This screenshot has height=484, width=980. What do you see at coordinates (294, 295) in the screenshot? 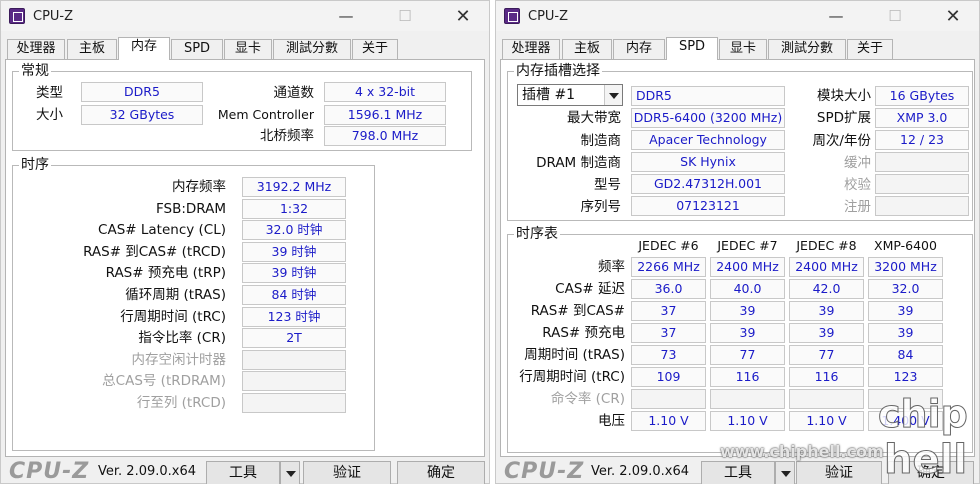
I see `timing-value: 84 时钟` at bounding box center [294, 295].